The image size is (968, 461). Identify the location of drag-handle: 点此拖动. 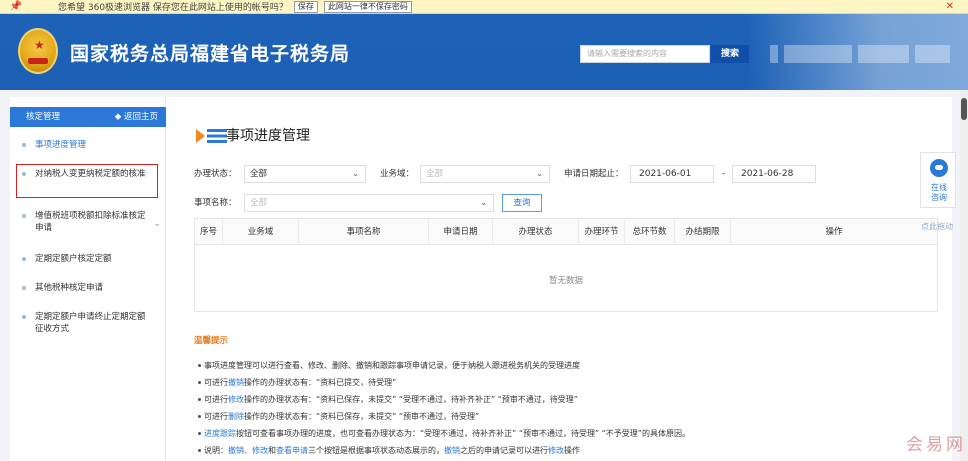
(937, 226).